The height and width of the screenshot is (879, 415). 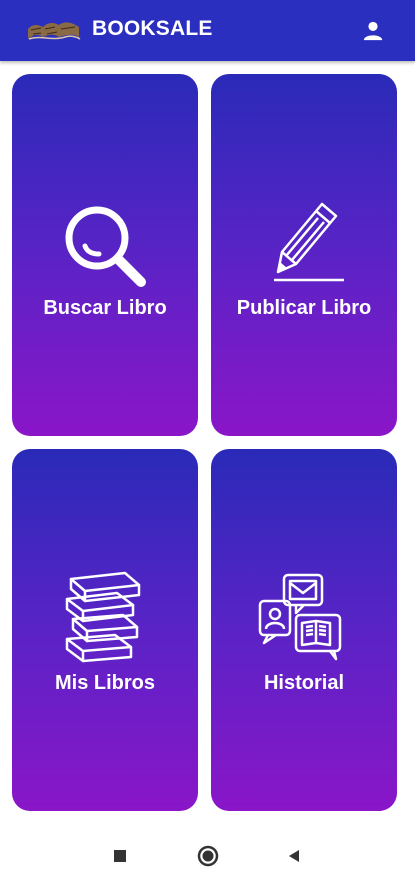 I want to click on profile-button, so click(x=373, y=31).